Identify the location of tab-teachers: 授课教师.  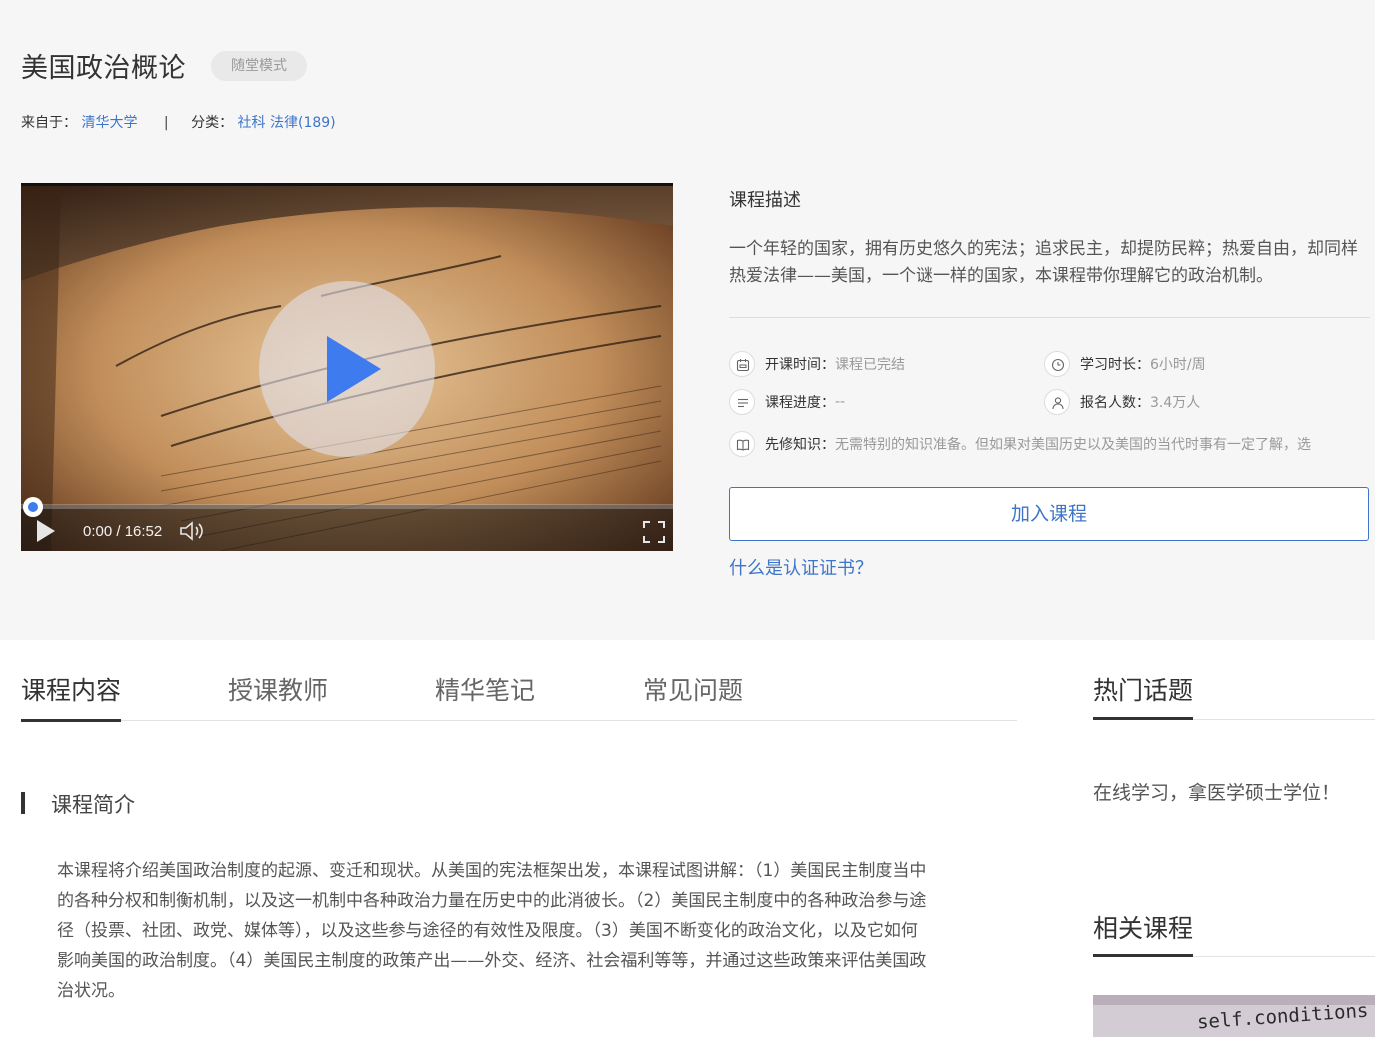
(278, 695).